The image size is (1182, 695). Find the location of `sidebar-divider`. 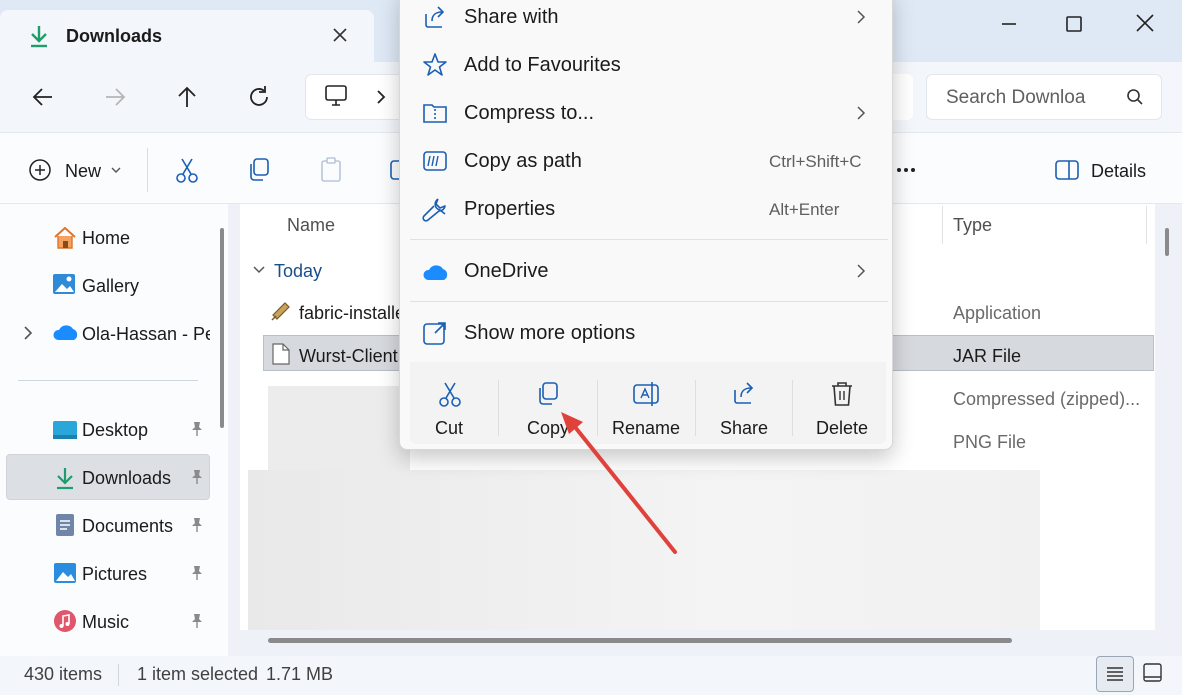

sidebar-divider is located at coordinates (108, 380).